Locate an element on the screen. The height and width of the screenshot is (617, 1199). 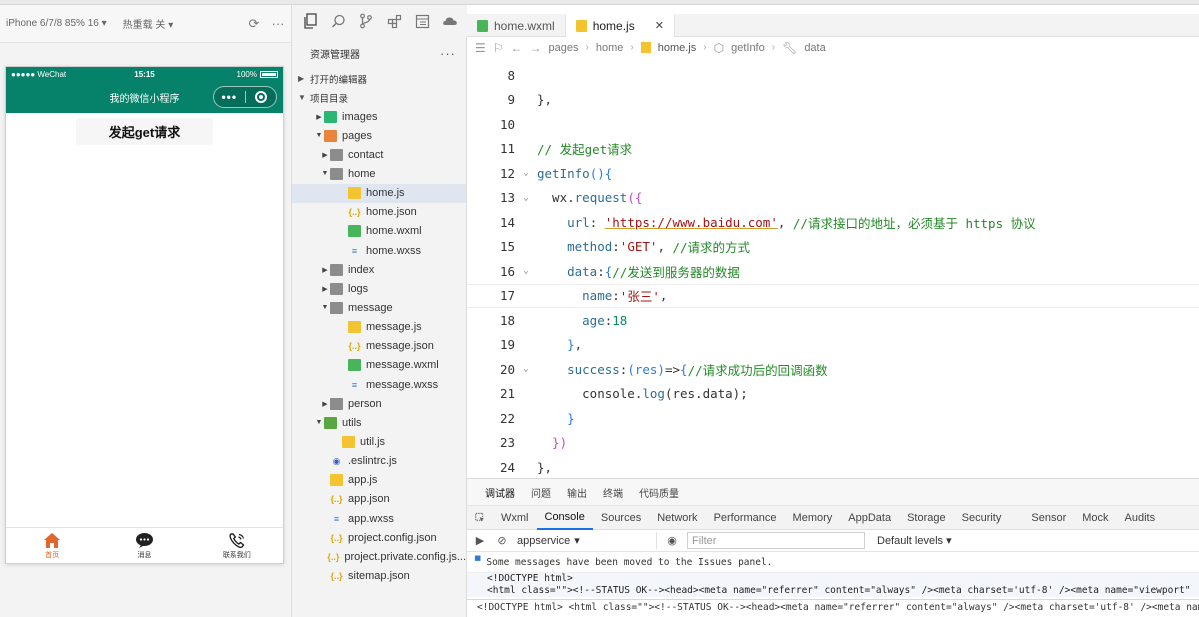
extensions-icon is located at coordinates (394, 21).